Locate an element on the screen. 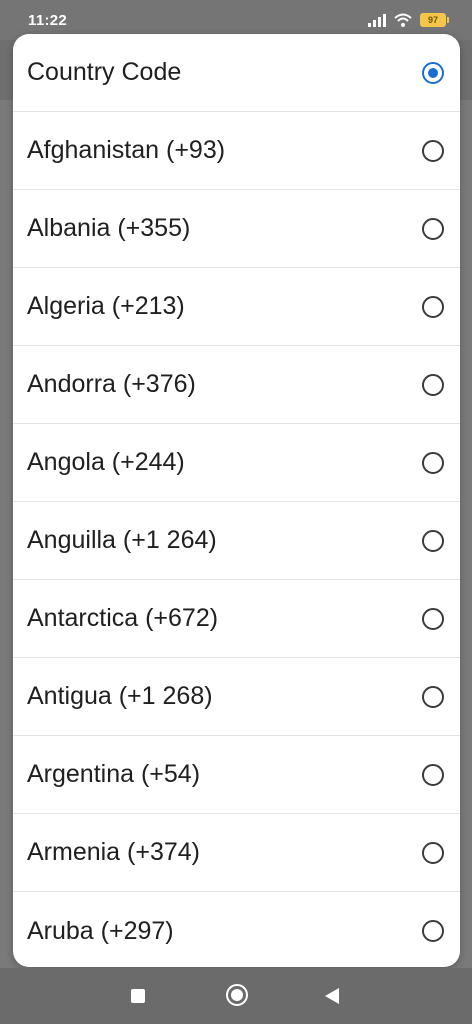 Image resolution: width=472 pixels, height=1024 pixels. signal-icon is located at coordinates (377, 20).